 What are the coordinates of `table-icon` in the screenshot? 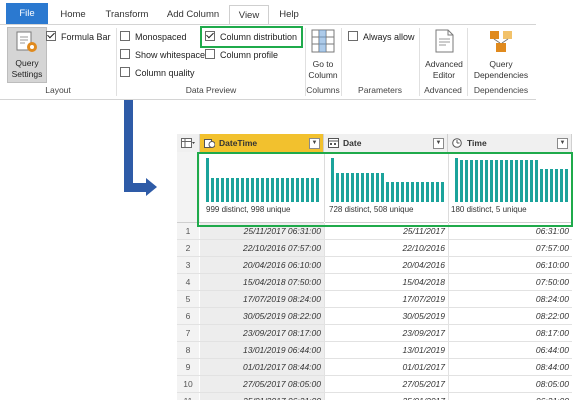 It's located at (188, 143).